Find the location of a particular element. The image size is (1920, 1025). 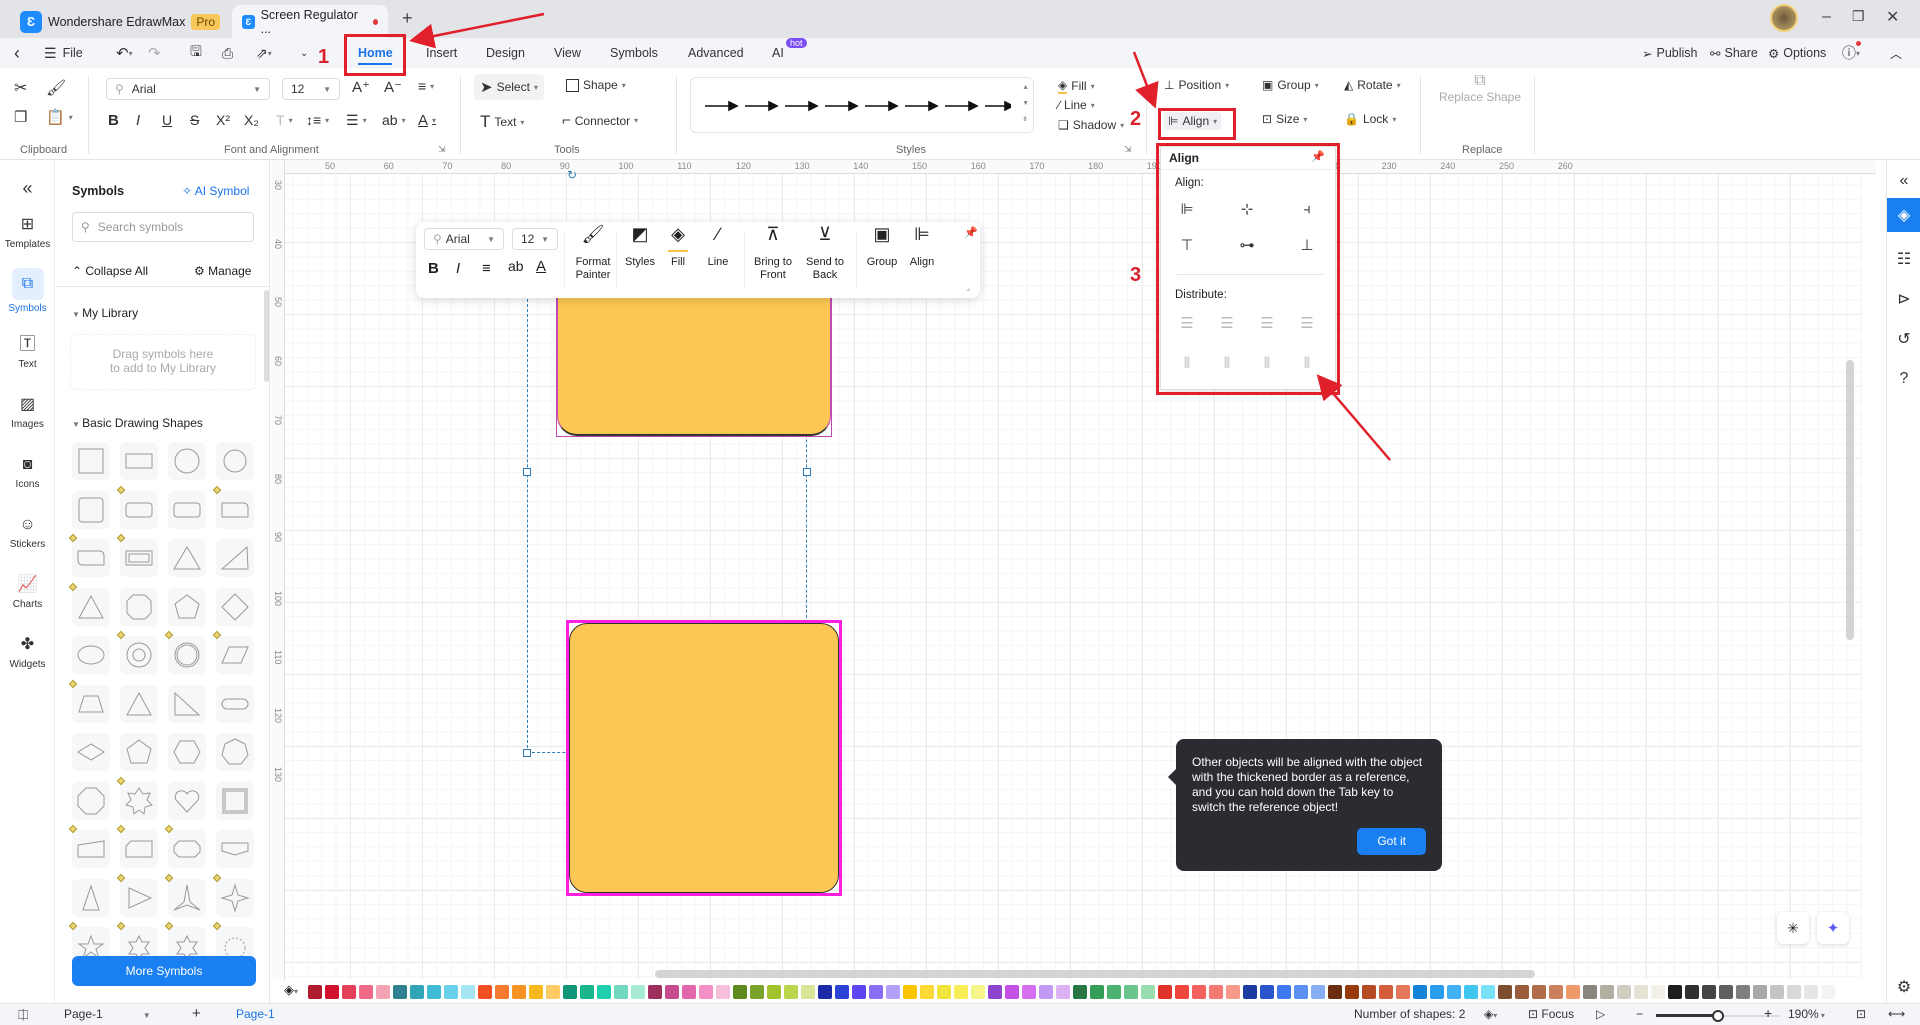

font-size-select: 12 ▼ is located at coordinates (311, 89).